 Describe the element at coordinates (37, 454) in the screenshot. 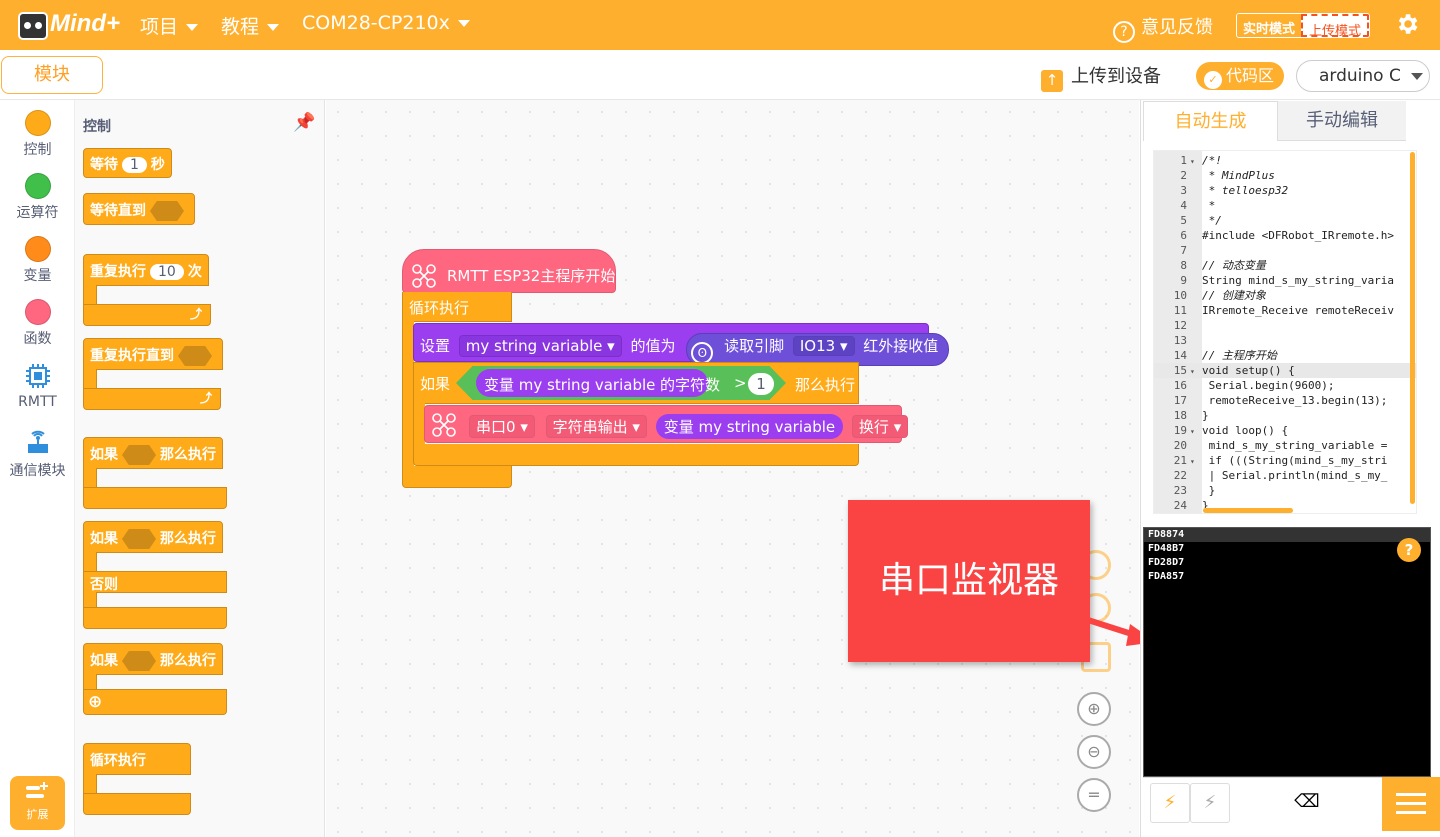

I see `category-communication: 通信模块` at that location.